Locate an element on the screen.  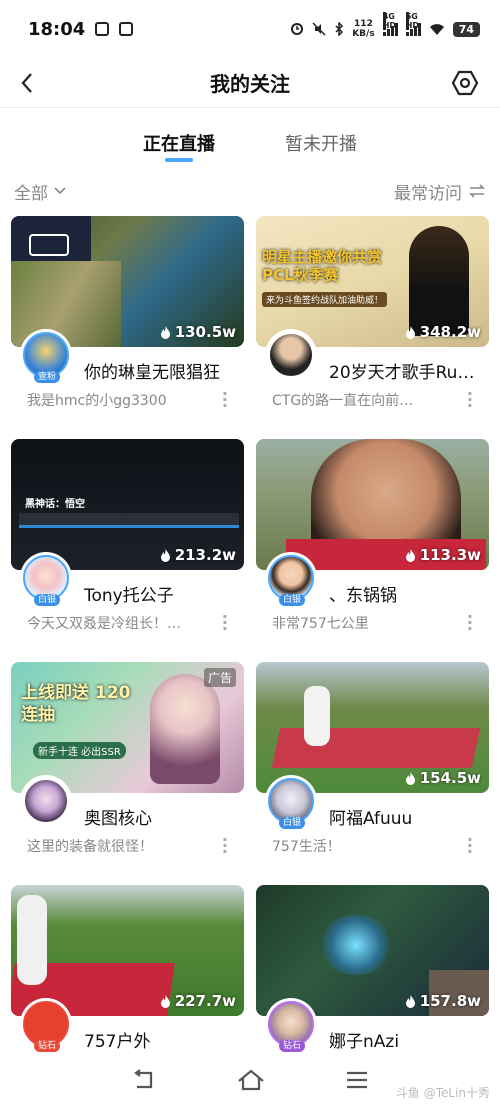
streamer-name: 阿福Afuuu is located at coordinates (371, 819).